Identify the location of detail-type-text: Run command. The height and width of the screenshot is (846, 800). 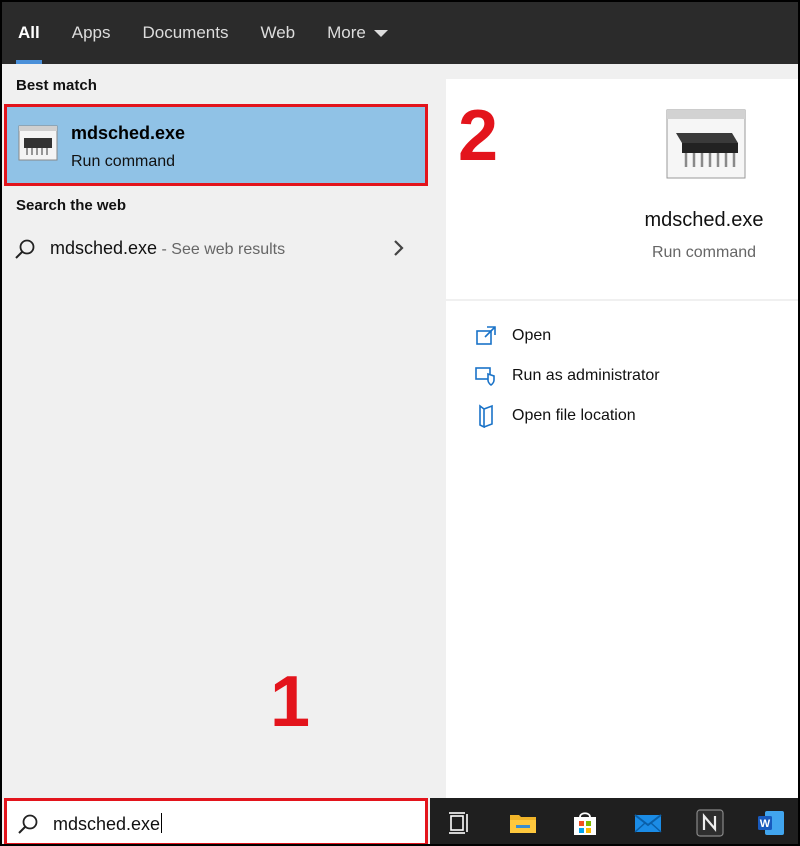
(704, 252).